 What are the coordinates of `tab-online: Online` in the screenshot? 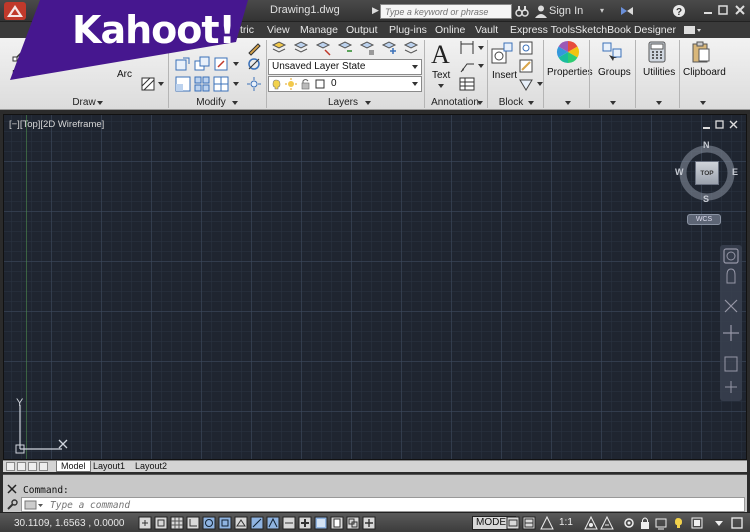 It's located at (450, 30).